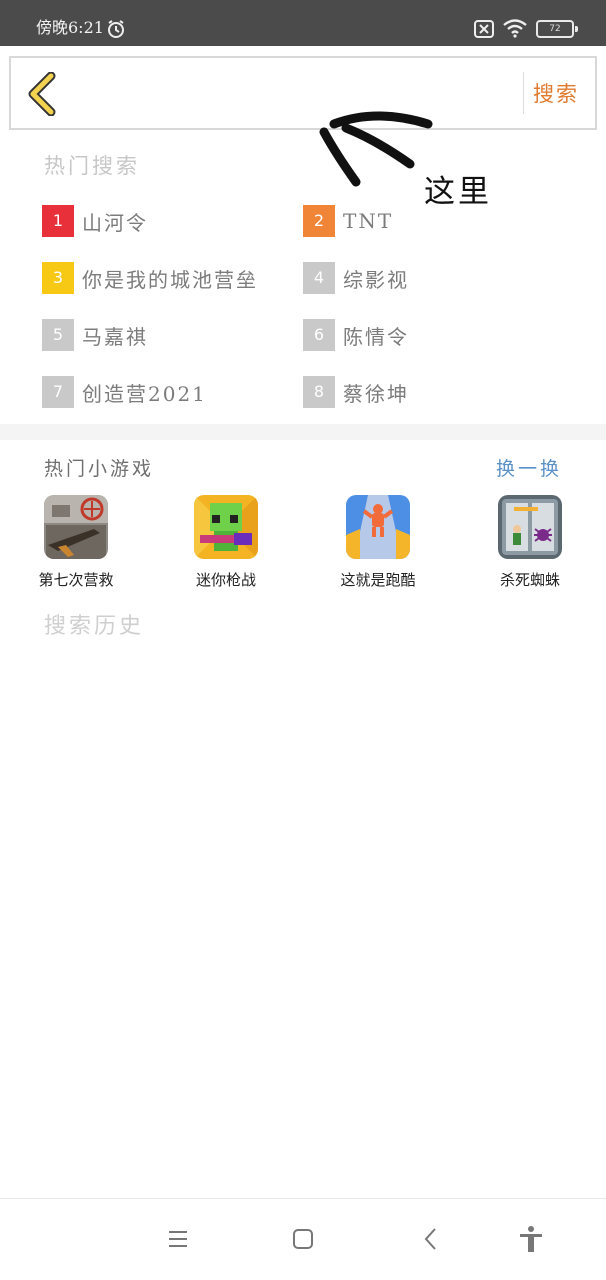 Image resolution: width=606 pixels, height=1280 pixels. Describe the element at coordinates (70, 27) in the screenshot. I see `status-time: 傍晚6:21` at that location.